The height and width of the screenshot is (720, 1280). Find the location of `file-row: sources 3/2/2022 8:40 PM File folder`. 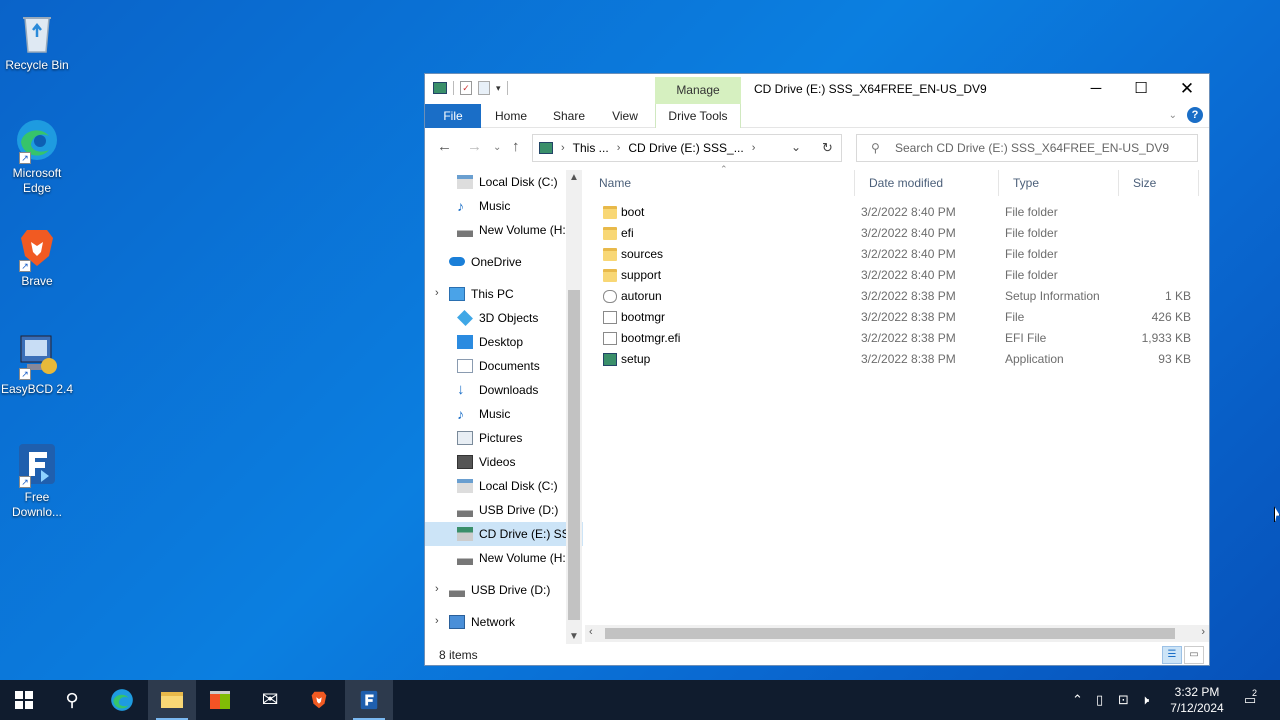

file-row: sources 3/2/2022 8:40 PM File folder is located at coordinates (895, 254).